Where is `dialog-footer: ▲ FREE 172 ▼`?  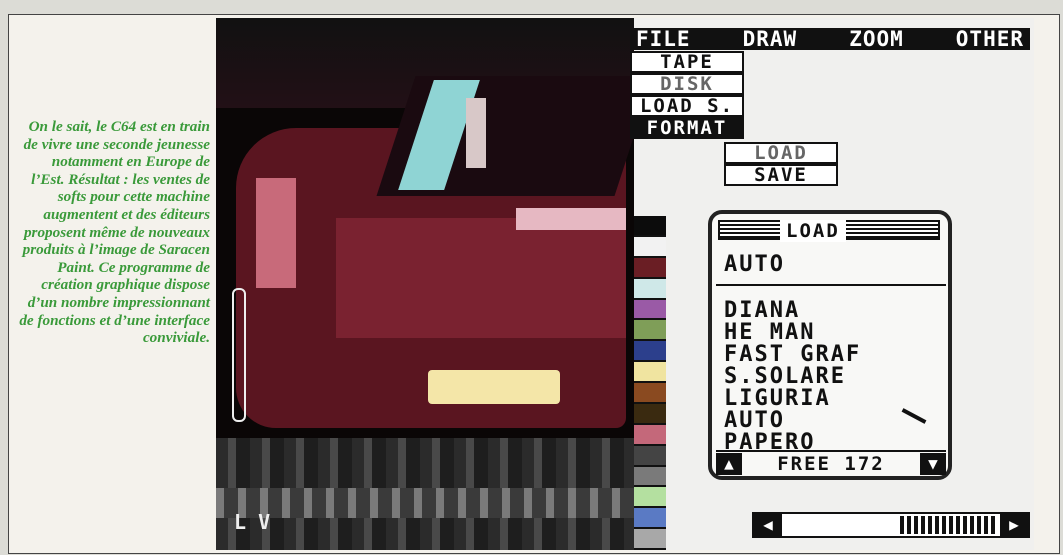 dialog-footer: ▲ FREE 172 ▼ is located at coordinates (831, 463).